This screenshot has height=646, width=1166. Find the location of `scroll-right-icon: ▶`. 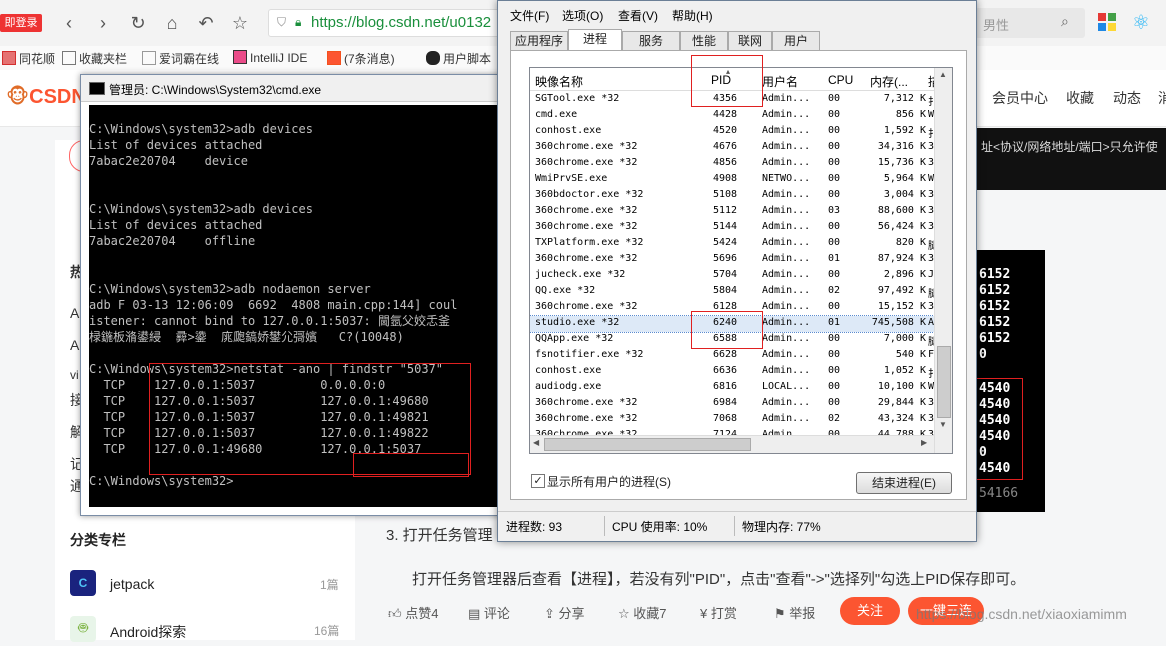

scroll-right-icon: ▶ is located at coordinates (924, 442).